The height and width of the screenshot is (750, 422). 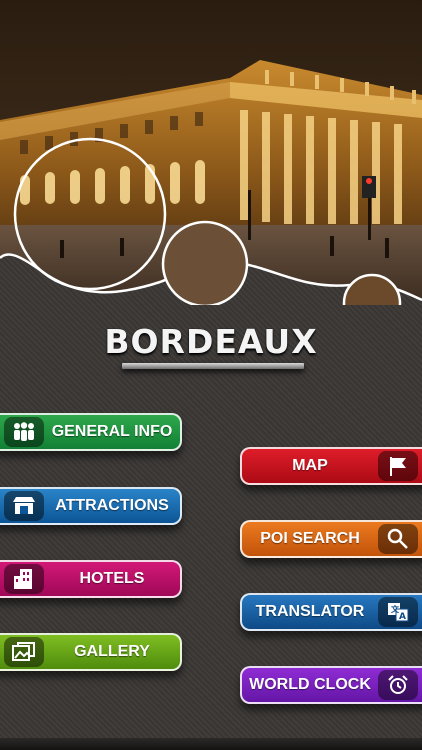 I want to click on hotels-label: HOTELS, so click(x=112, y=578).